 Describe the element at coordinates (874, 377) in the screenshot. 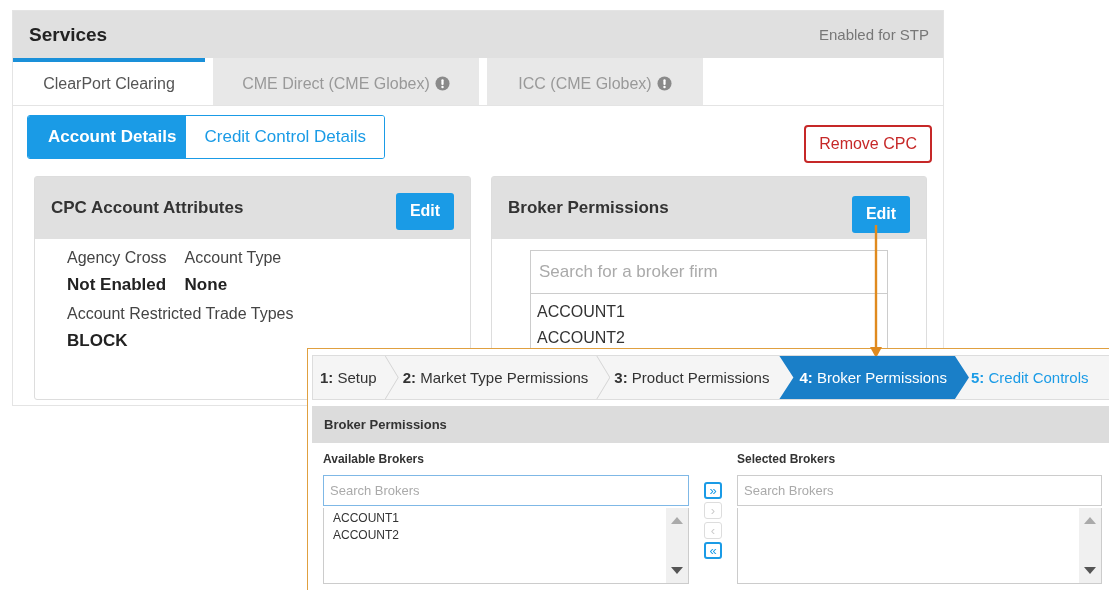

I see `wizard-step: 4: Broker Permissions` at that location.